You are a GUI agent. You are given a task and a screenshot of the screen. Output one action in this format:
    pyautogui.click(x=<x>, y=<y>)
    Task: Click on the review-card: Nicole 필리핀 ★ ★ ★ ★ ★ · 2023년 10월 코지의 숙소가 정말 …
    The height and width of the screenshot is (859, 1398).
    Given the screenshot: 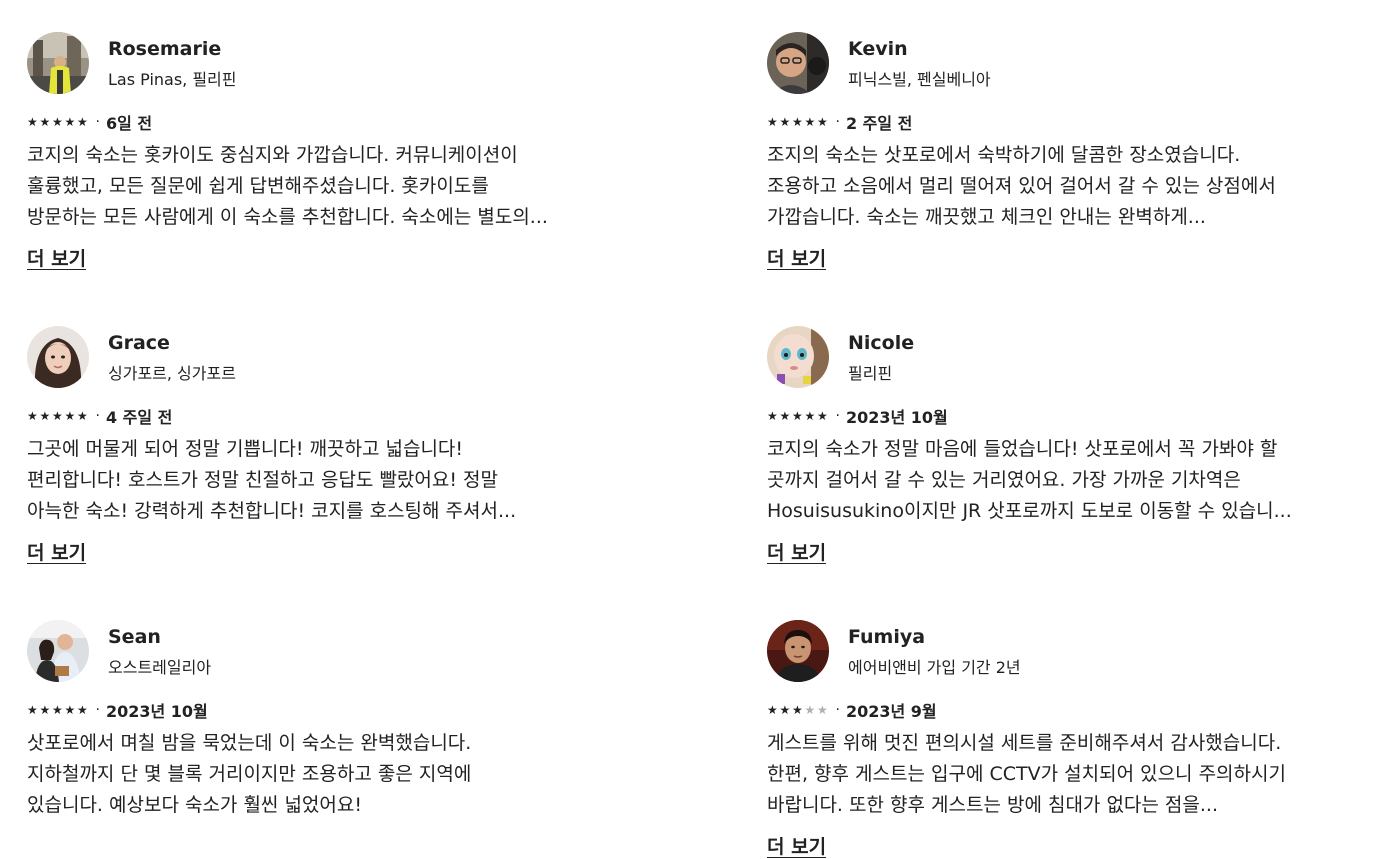 What is the action you would take?
    pyautogui.click(x=1072, y=445)
    